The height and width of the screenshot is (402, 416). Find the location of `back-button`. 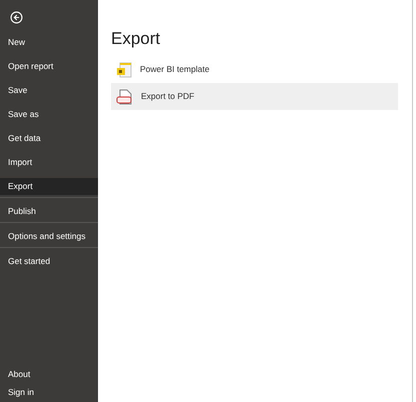

back-button is located at coordinates (16, 17).